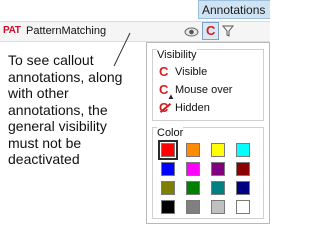 The height and width of the screenshot is (240, 320). I want to click on callout-visibility-button: C, so click(210, 31).